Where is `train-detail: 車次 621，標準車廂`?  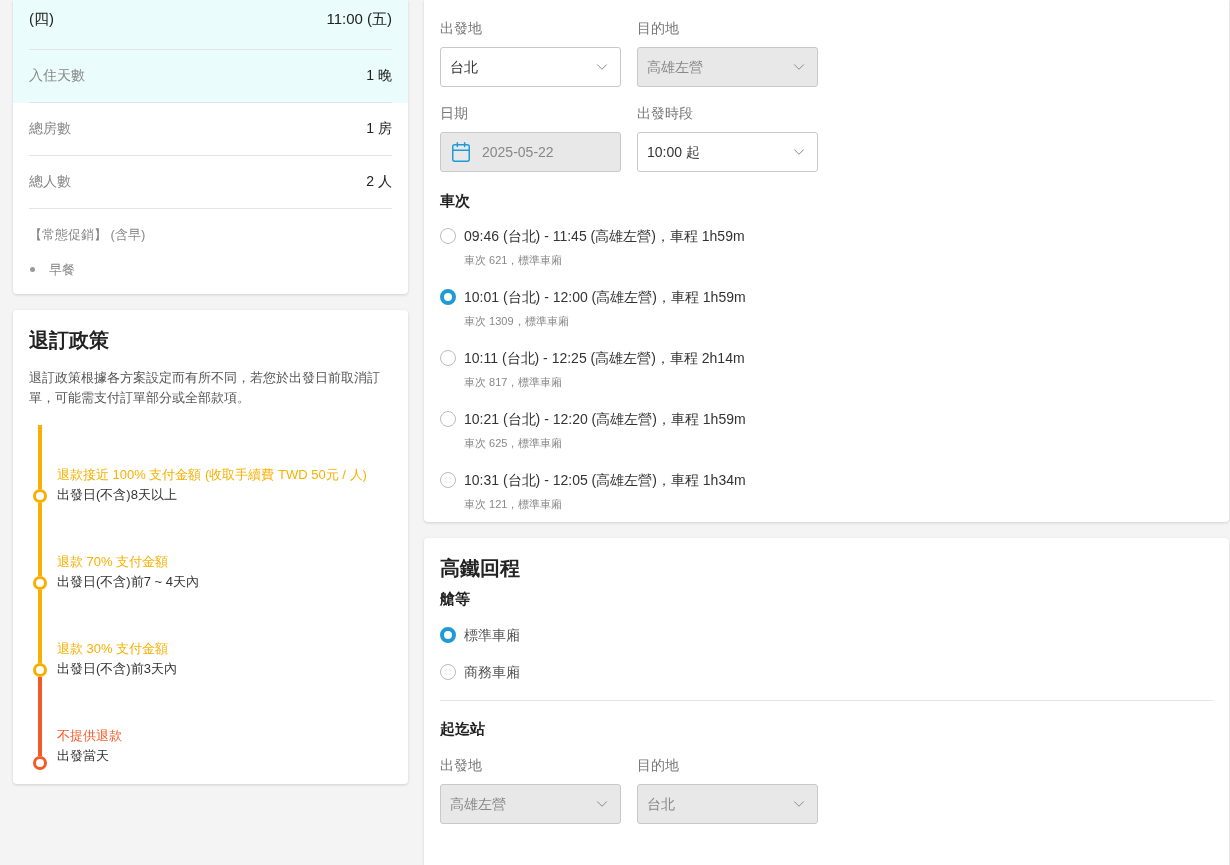 train-detail: 車次 621，標準車廂 is located at coordinates (514, 260).